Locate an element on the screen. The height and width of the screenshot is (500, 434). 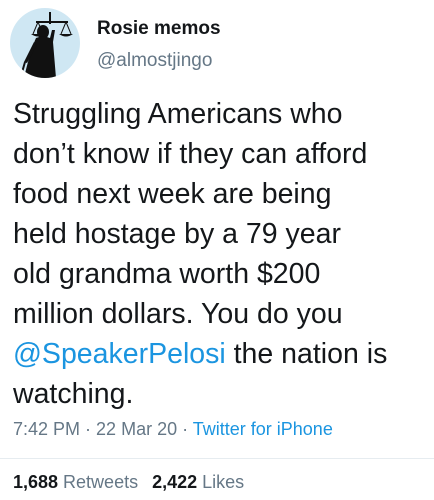
likes-stat: 2,422 Likes is located at coordinates (198, 482).